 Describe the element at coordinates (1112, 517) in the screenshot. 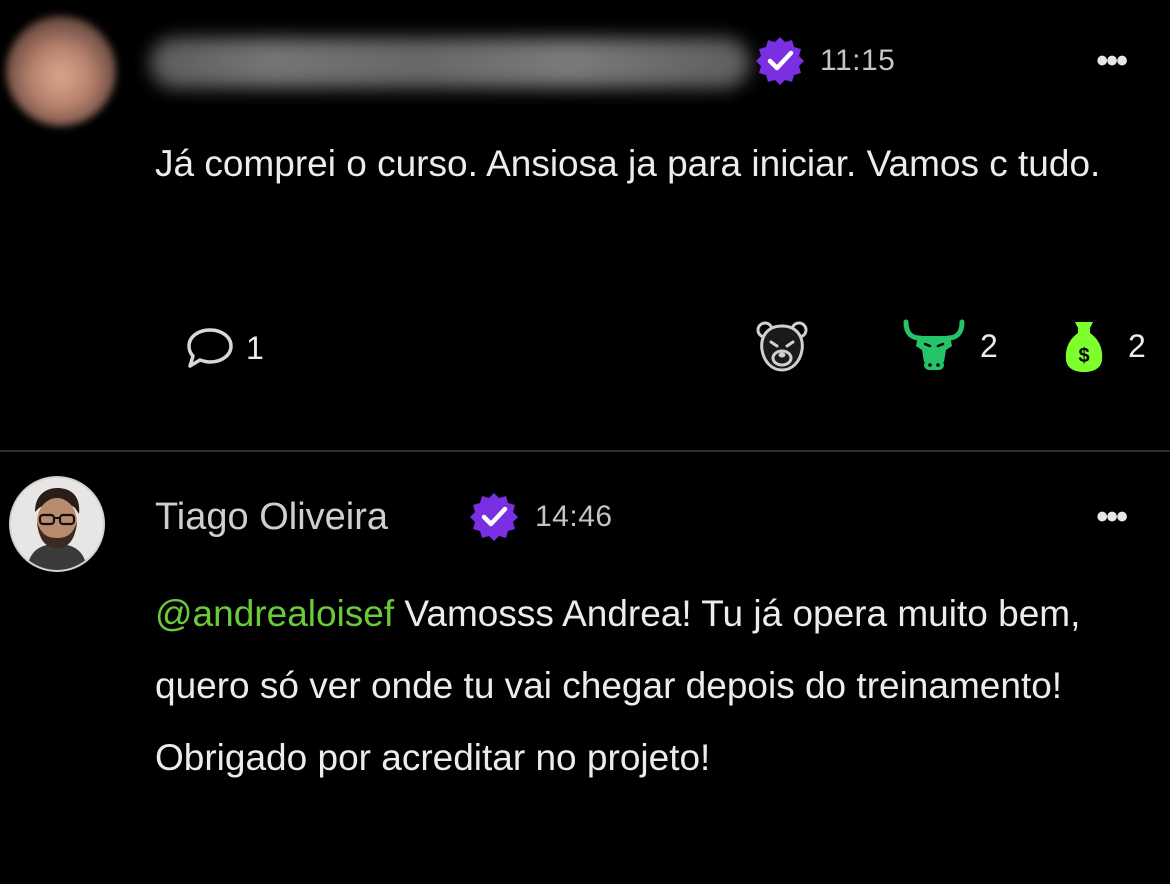

I see `more-options-button: •••` at that location.